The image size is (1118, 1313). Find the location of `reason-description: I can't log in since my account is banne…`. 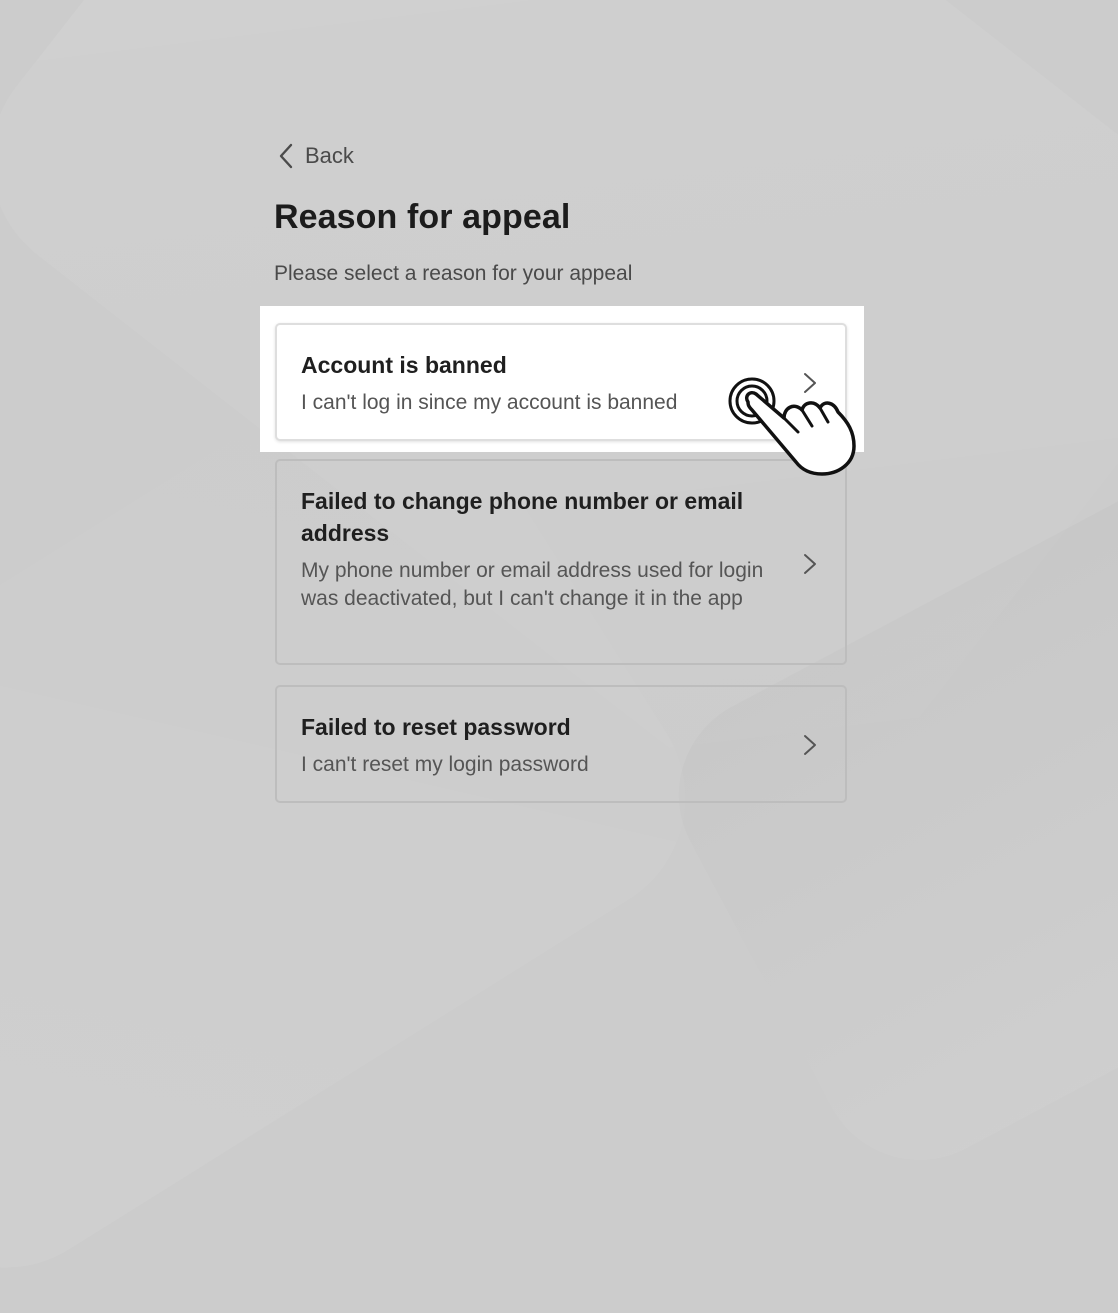

reason-description: I can't log in since my account is banne… is located at coordinates (489, 402).